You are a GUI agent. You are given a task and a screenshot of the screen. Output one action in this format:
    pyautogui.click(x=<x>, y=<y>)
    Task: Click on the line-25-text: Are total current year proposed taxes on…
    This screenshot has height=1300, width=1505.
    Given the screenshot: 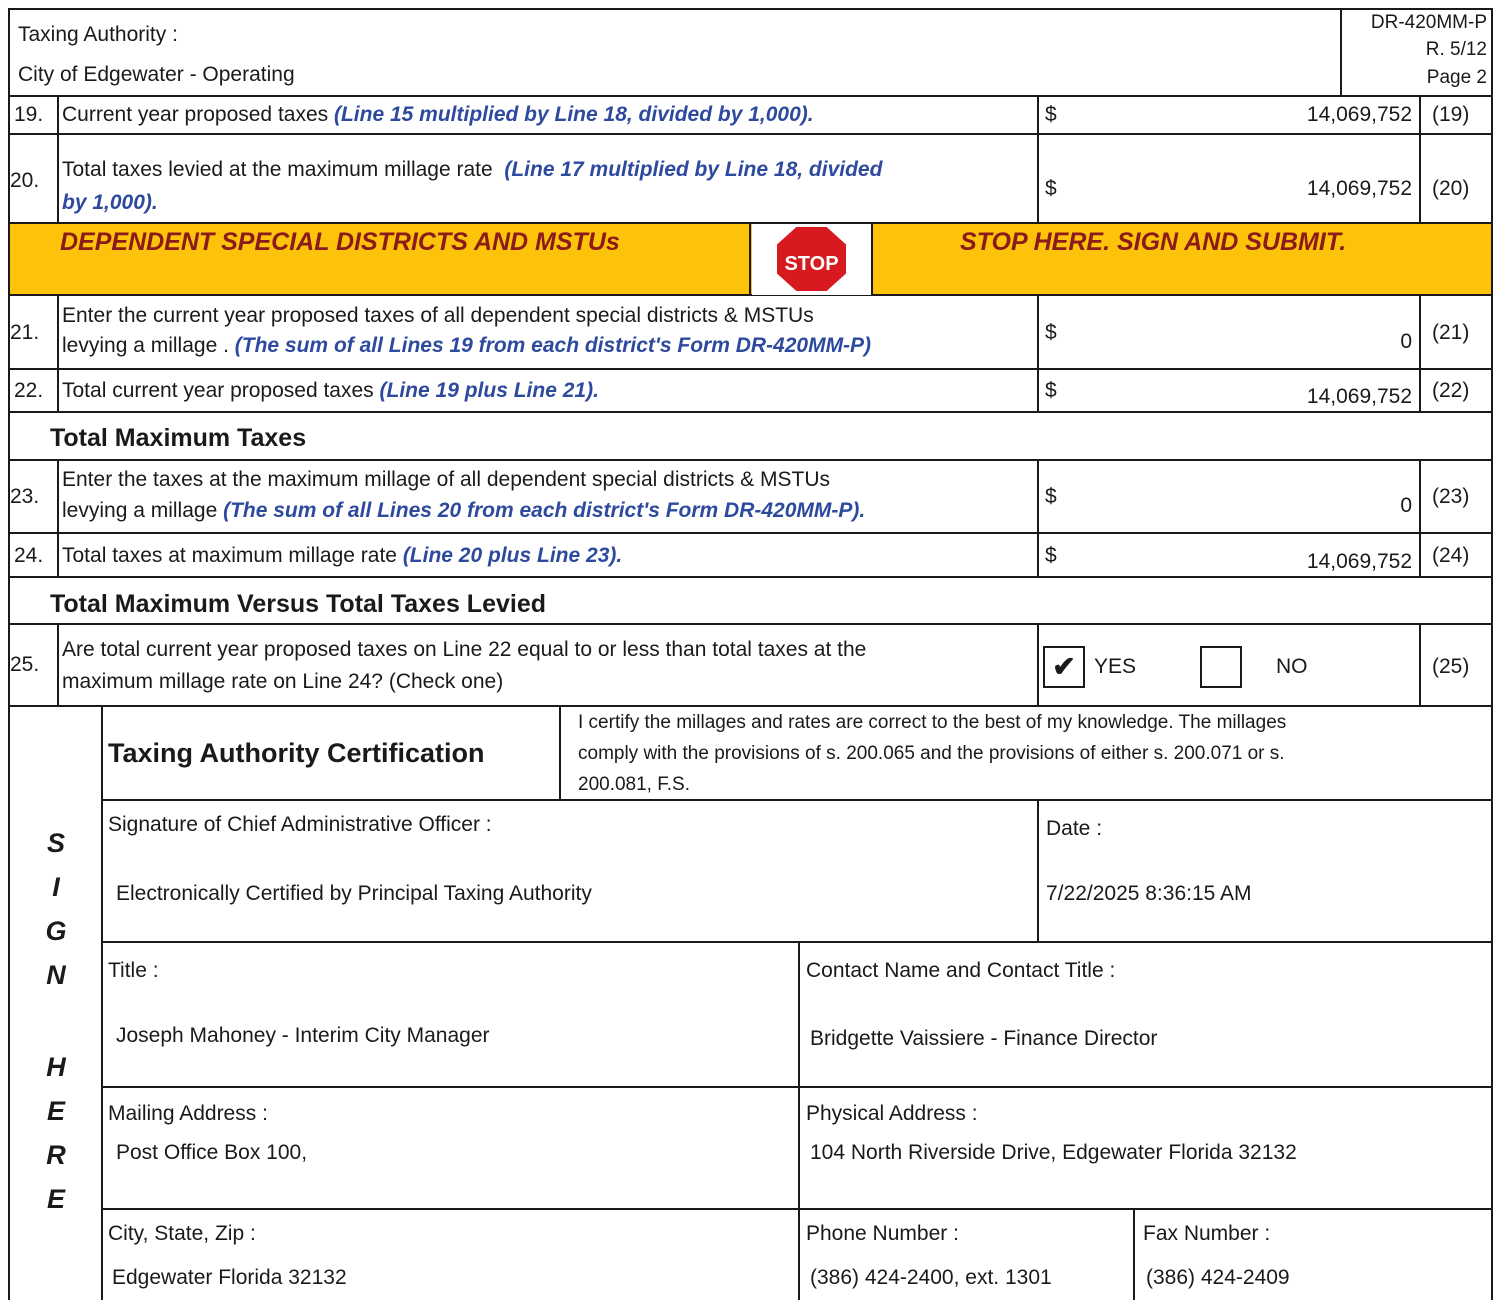 What is the action you would take?
    pyautogui.click(x=464, y=649)
    